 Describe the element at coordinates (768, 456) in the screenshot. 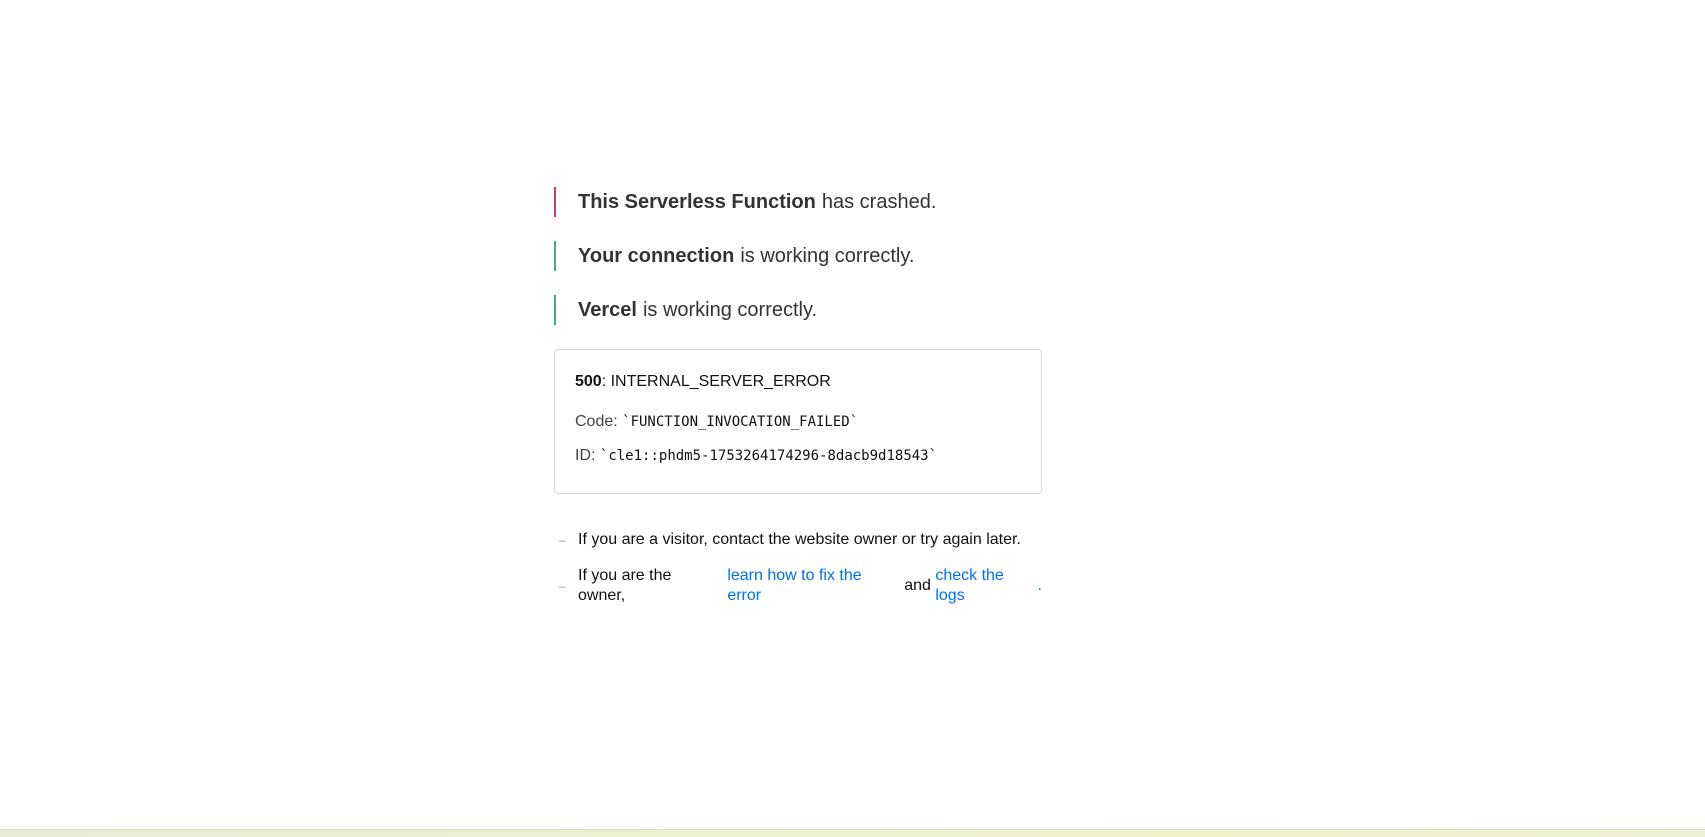

I see `error-id-value: `cle1::phdm5-1753264174296-8dacb9d18543`` at that location.